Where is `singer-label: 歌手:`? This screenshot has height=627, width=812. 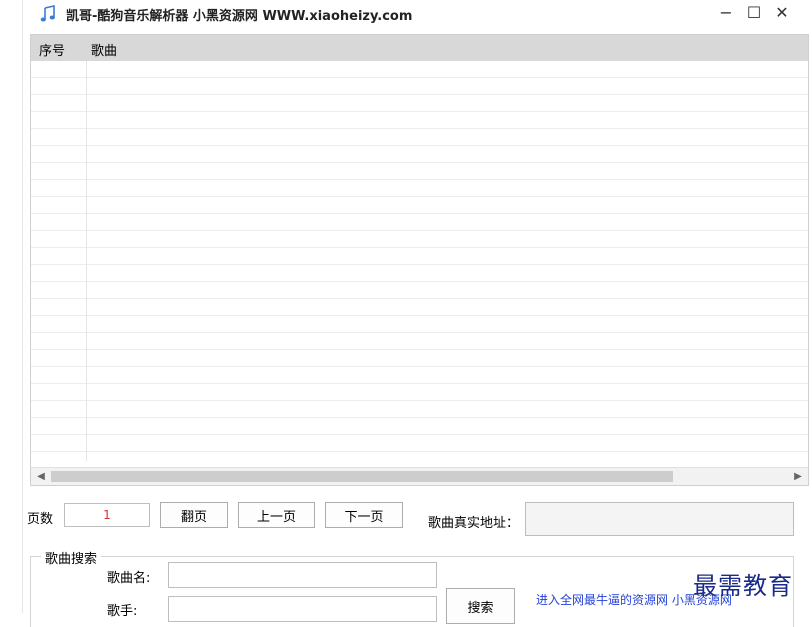 singer-label: 歌手: is located at coordinates (122, 611).